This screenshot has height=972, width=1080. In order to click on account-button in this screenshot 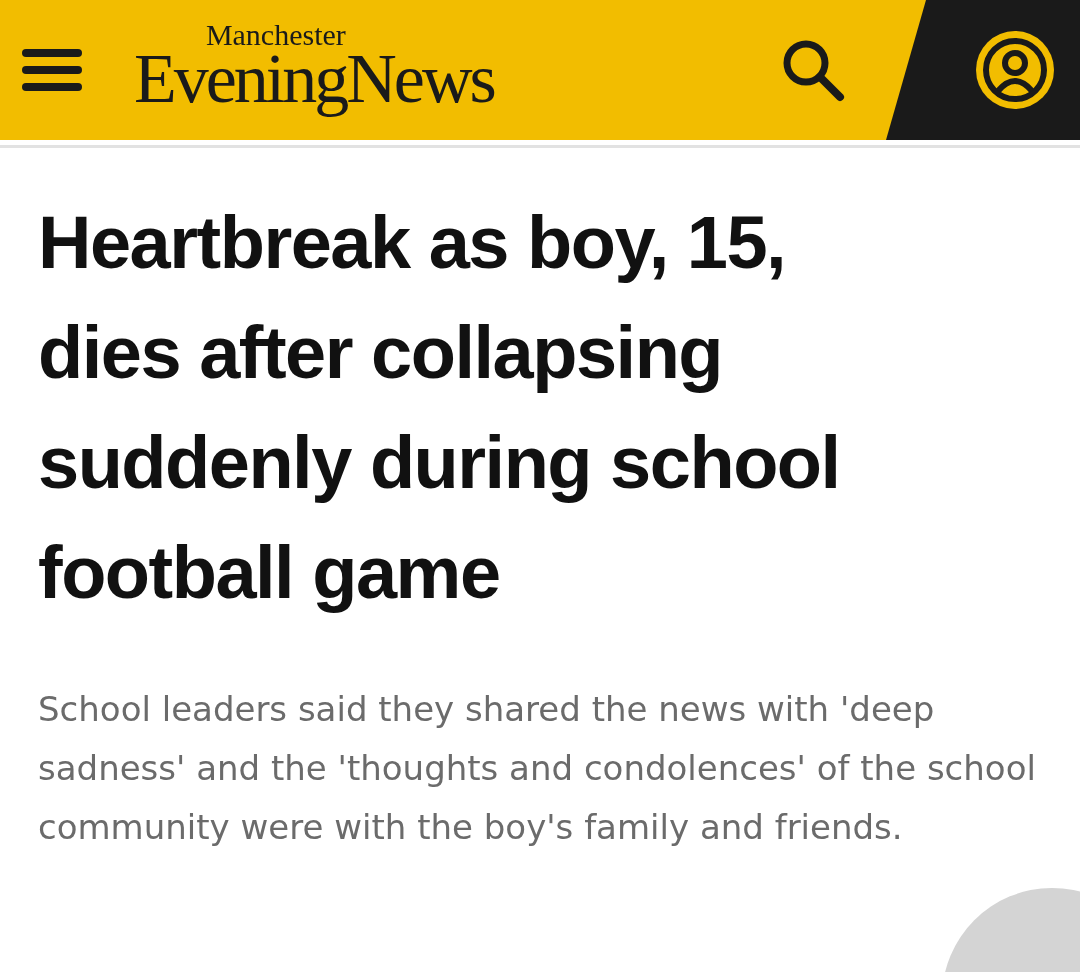, I will do `click(1015, 70)`.